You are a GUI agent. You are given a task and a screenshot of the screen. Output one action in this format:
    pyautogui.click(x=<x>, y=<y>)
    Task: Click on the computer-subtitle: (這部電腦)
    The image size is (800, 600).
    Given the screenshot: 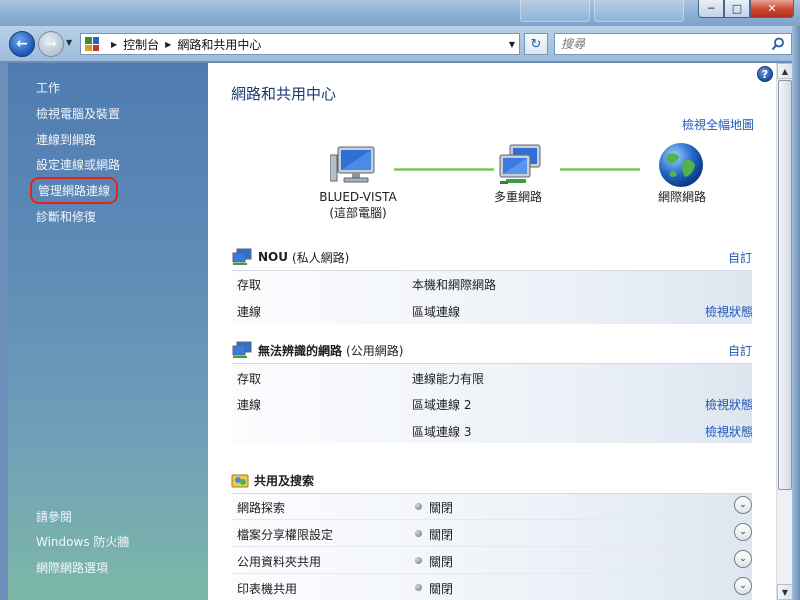 What is the action you would take?
    pyautogui.click(x=358, y=213)
    